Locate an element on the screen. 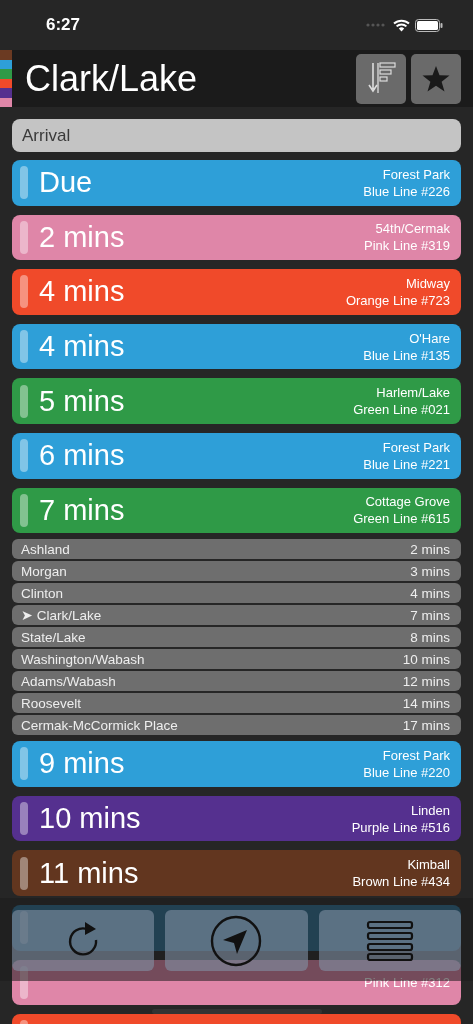 The height and width of the screenshot is (1024, 473). list-icon is located at coordinates (389, 940).